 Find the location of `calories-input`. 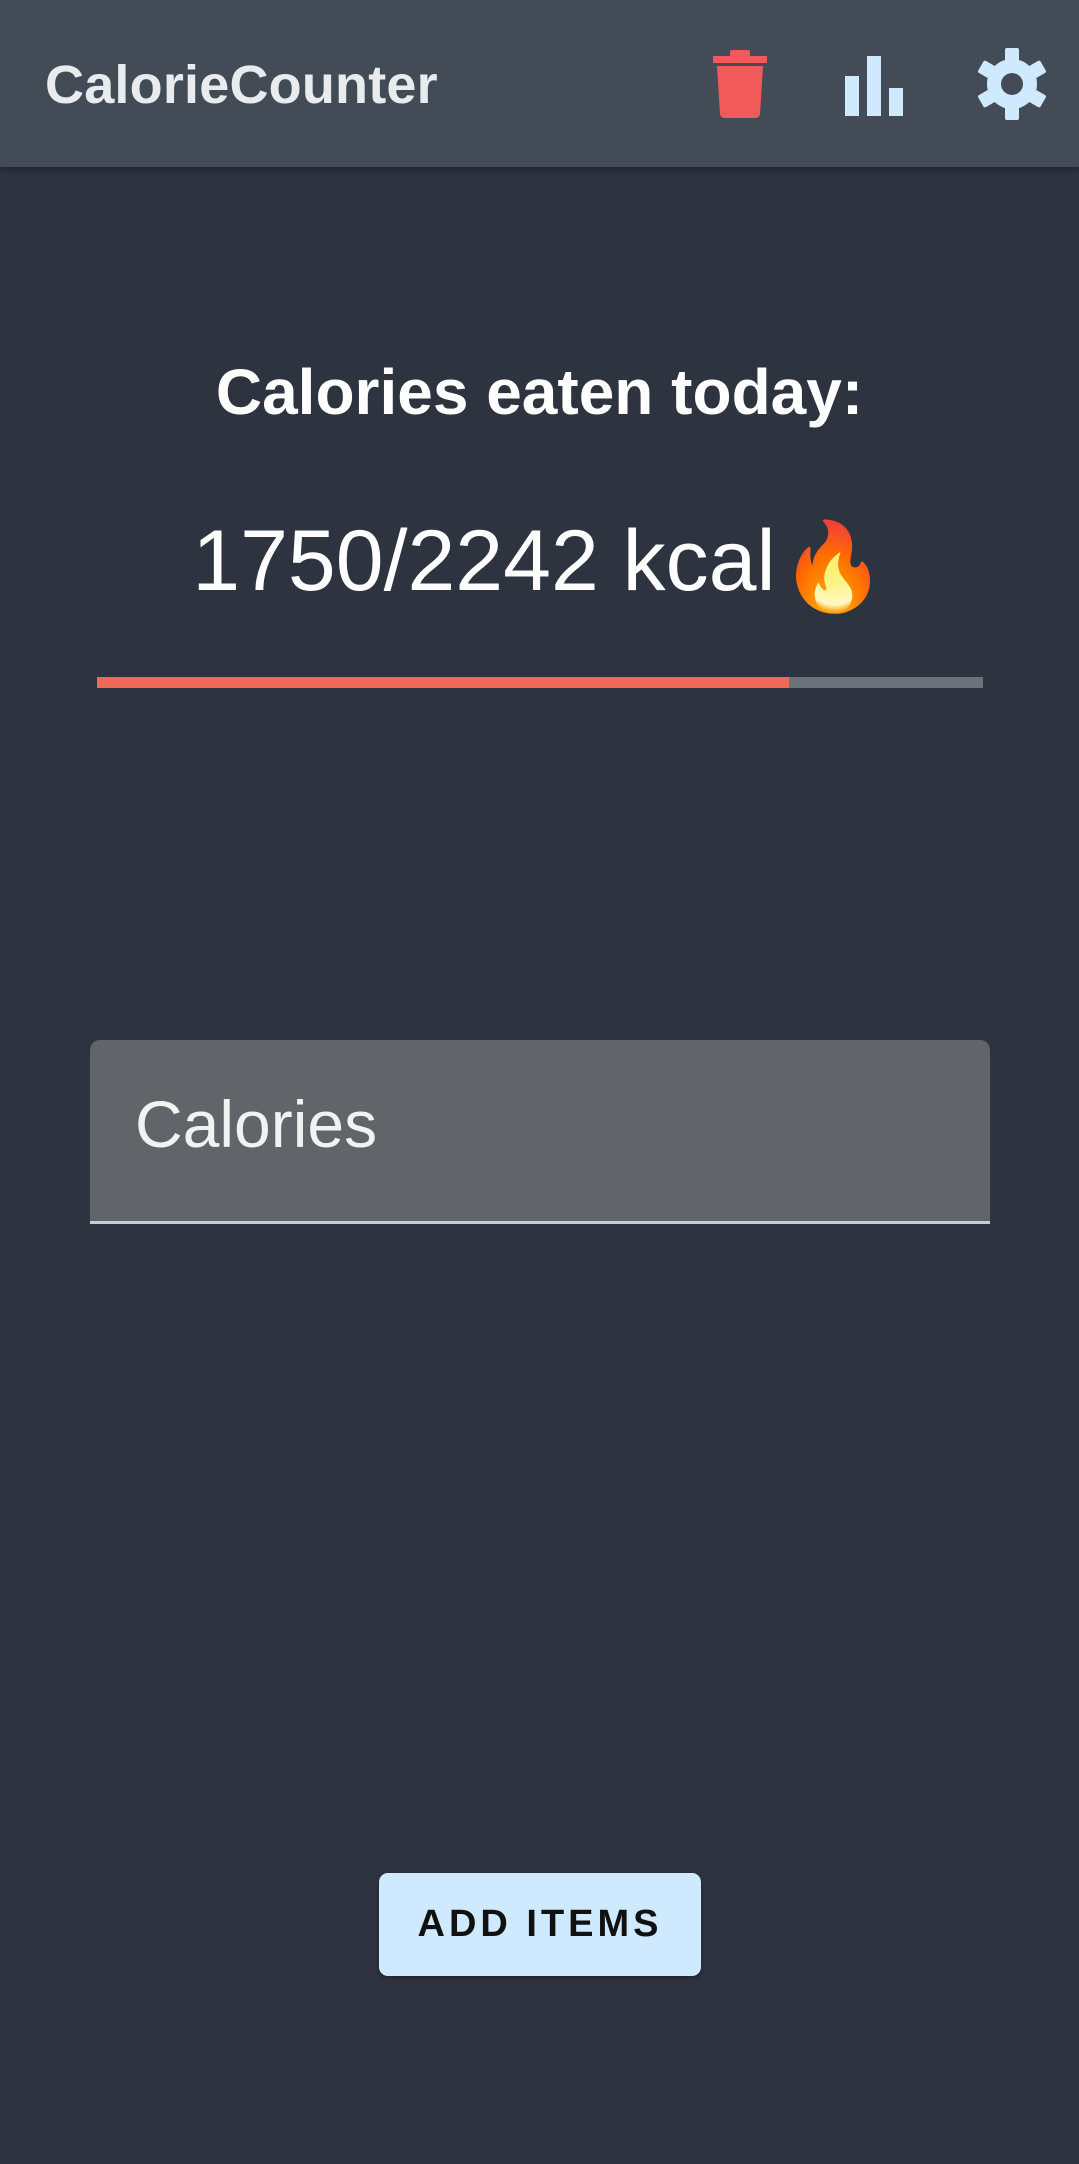

calories-input is located at coordinates (535, 1124).